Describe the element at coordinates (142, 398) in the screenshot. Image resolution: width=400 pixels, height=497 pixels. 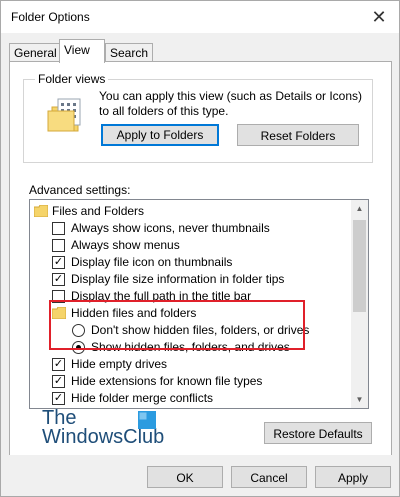
I see `list-item-label: Hide folder merge conflicts` at that location.